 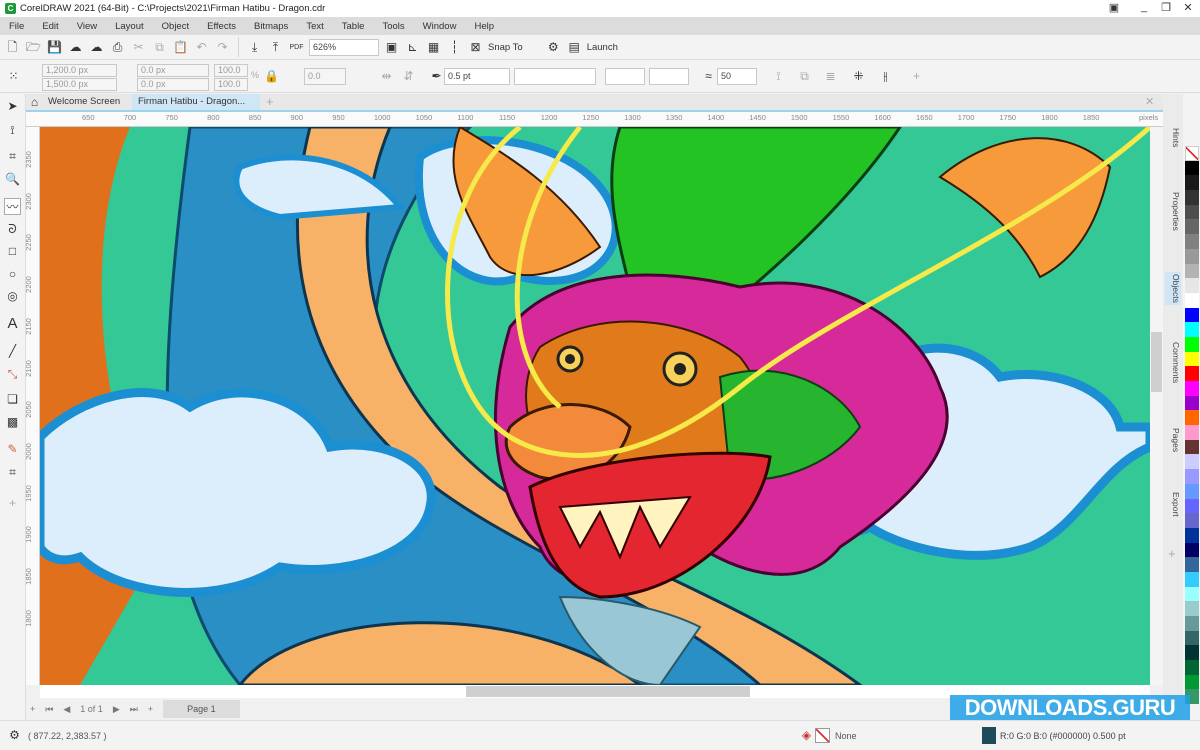 What do you see at coordinates (96, 47) in the screenshot?
I see `cloud-upload-icon: ☁` at bounding box center [96, 47].